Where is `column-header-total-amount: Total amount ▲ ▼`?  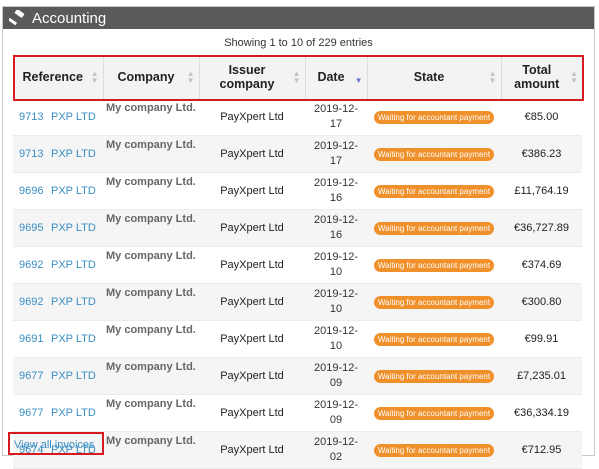 column-header-total-amount: Total amount ▲ ▼ is located at coordinates (541, 77).